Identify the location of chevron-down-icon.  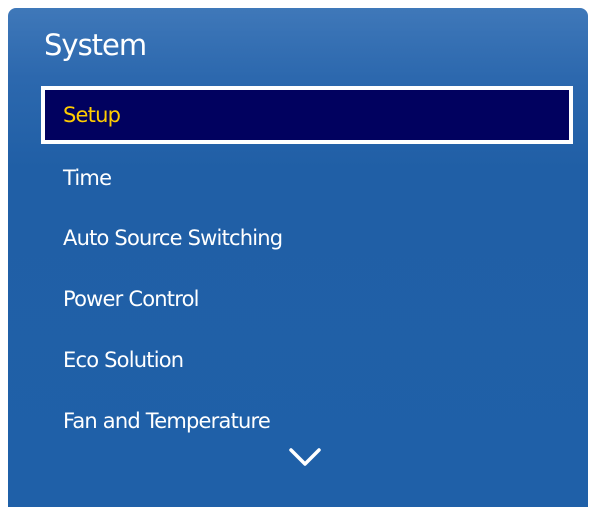
(305, 457).